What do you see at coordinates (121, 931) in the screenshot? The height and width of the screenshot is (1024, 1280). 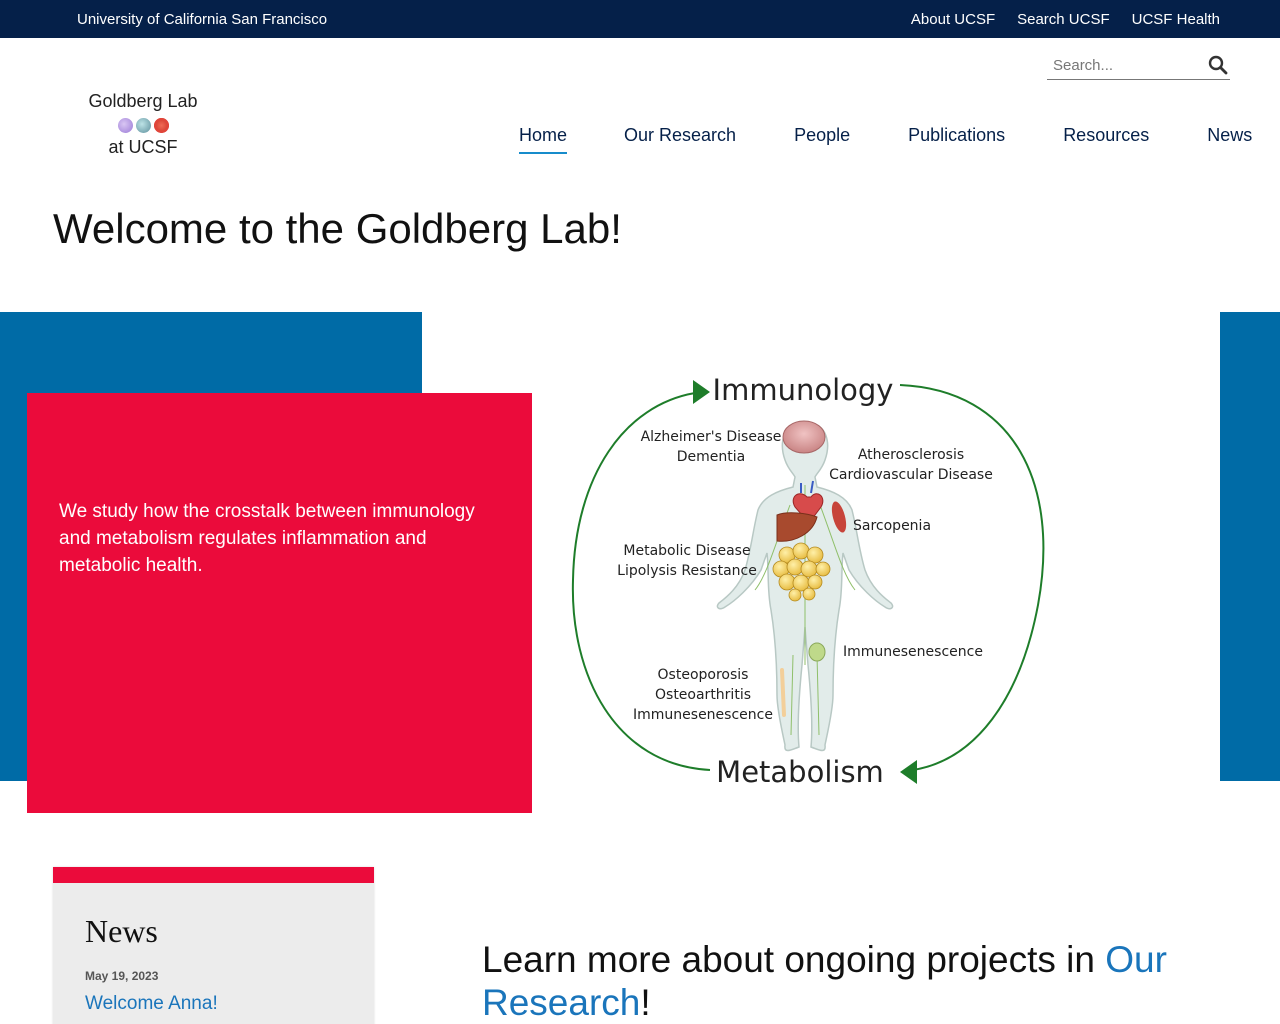 I see `news-heading: News` at bounding box center [121, 931].